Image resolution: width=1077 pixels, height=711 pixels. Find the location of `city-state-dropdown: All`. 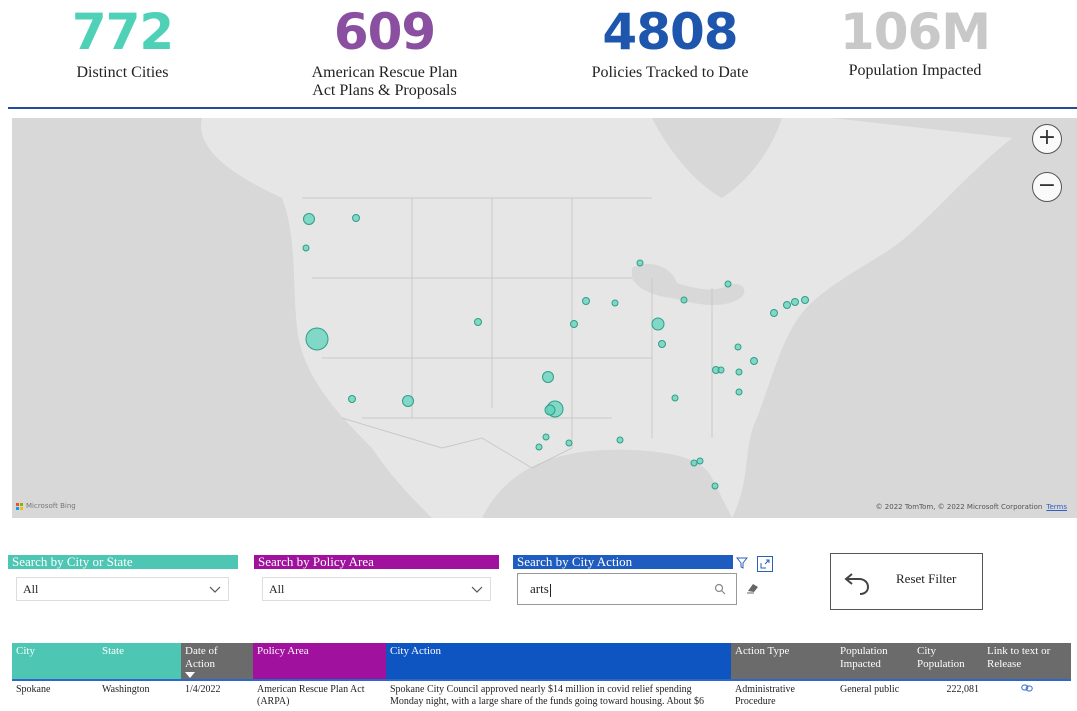

city-state-dropdown: All is located at coordinates (122, 589).